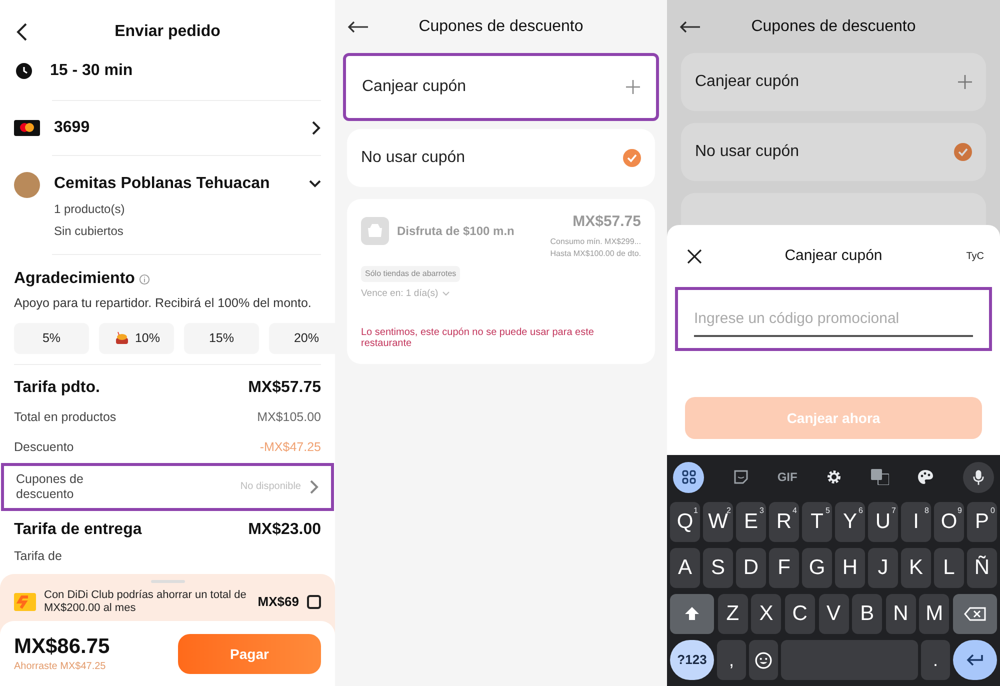 This screenshot has height=686, width=1000. What do you see at coordinates (478, 337) in the screenshot?
I see `coupon-error-message: Lo sentimos, este cupón no se puede usar para este restaurante` at bounding box center [478, 337].